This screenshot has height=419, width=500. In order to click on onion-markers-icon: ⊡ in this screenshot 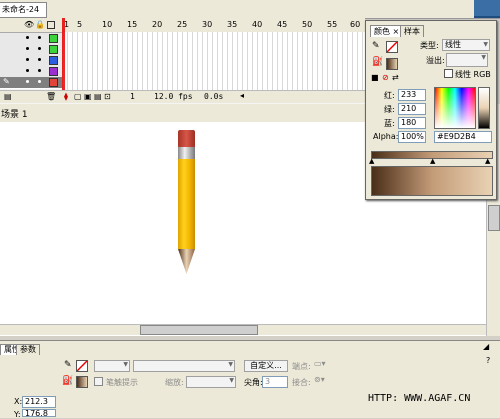, I will do `click(107, 96)`.